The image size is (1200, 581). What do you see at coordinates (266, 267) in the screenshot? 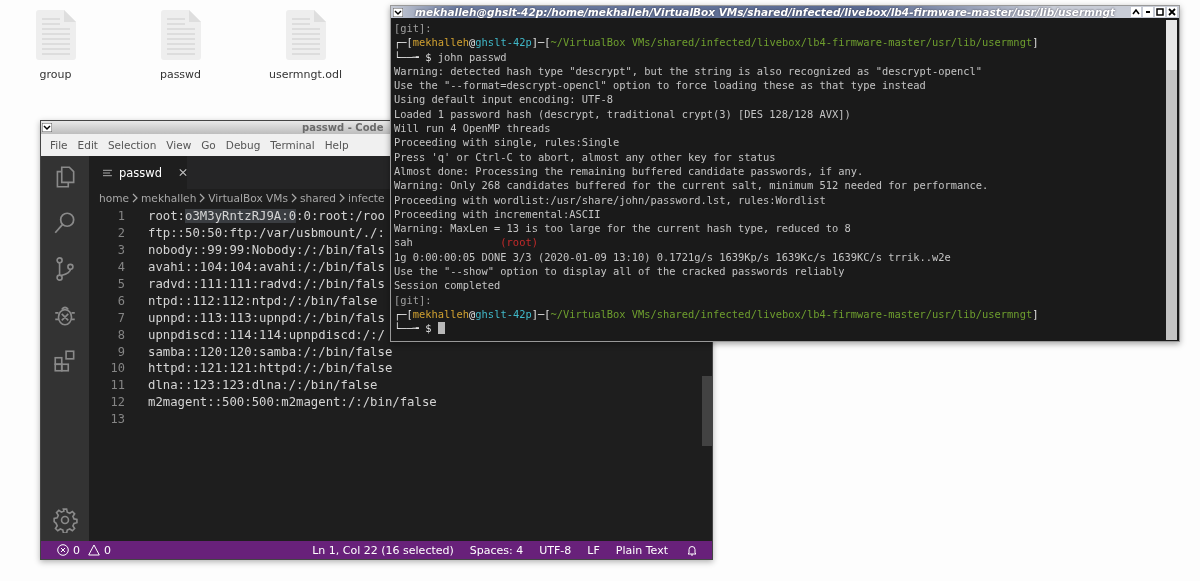
I see `code-line: avahi::104:104:avahi:/:/bin/fals` at bounding box center [266, 267].